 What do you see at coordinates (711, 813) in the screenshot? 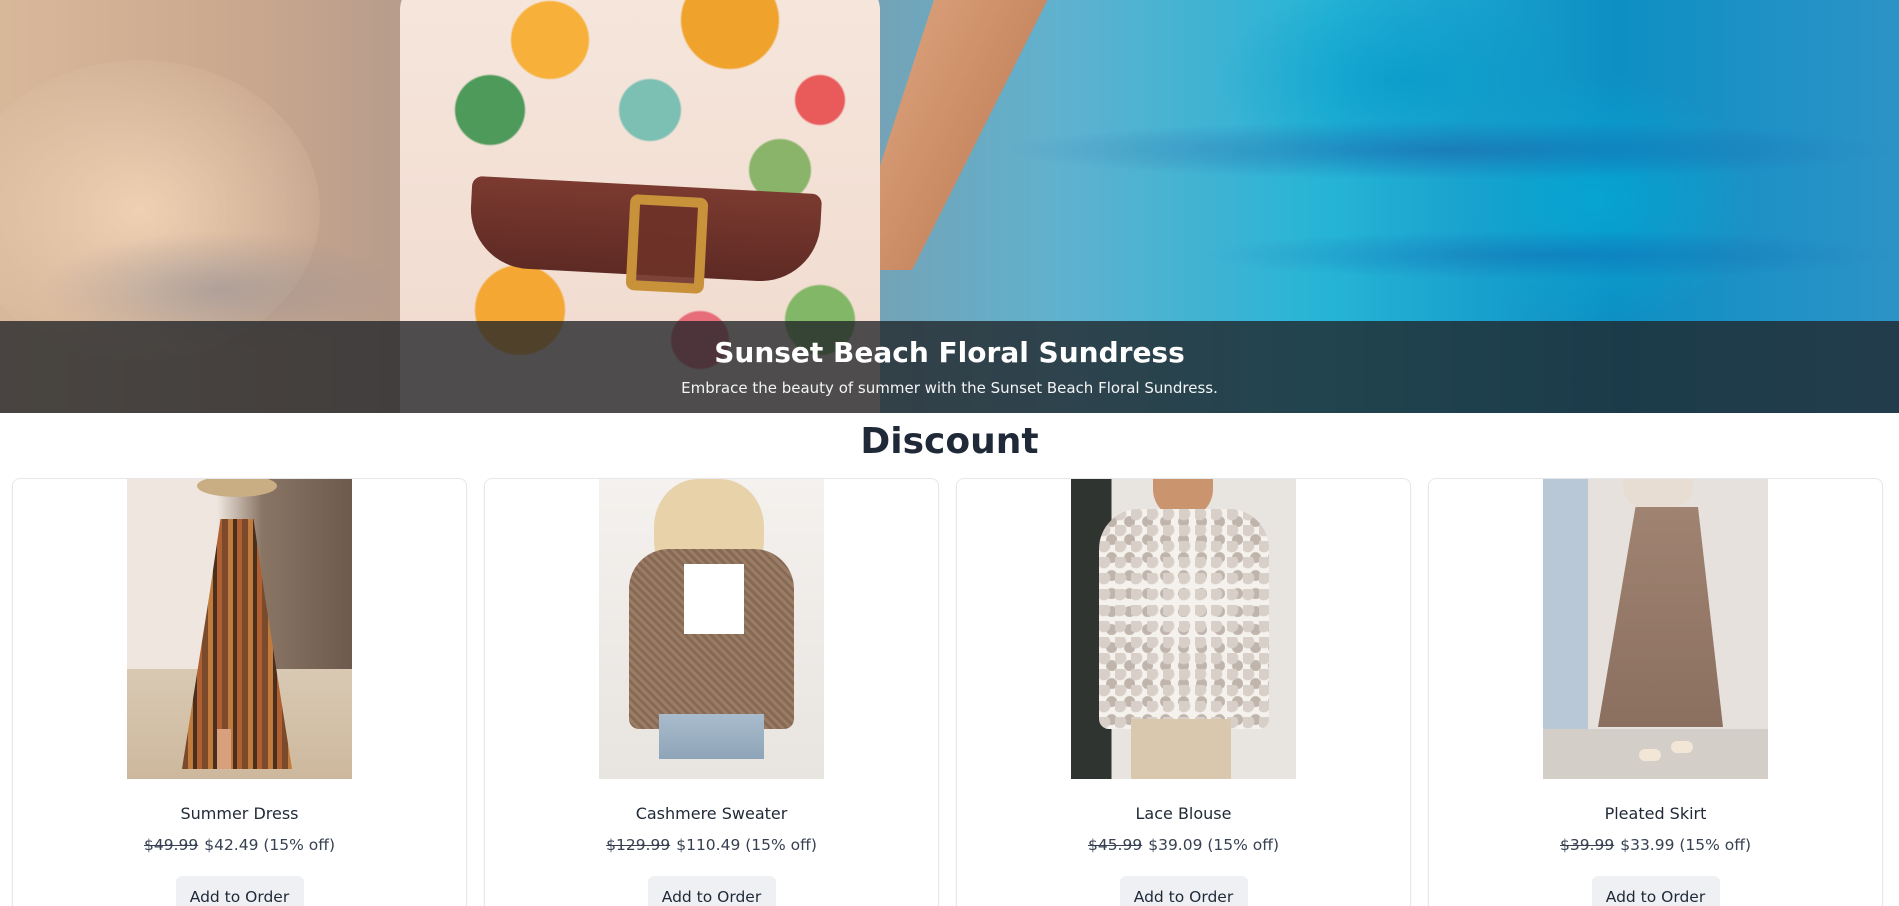
I see `product-name: Cashmere Sweater` at bounding box center [711, 813].